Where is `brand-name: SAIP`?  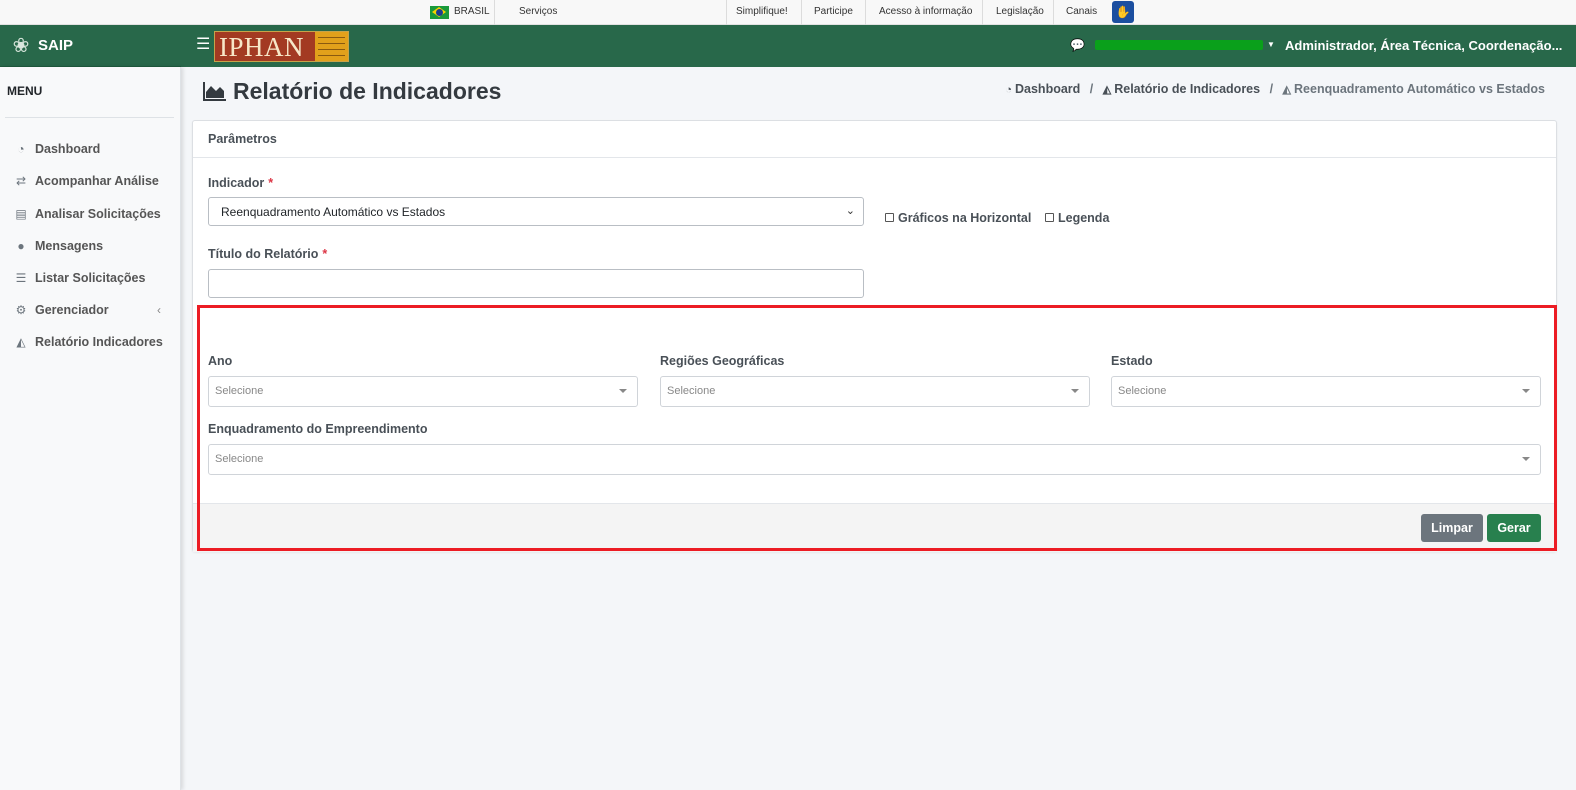
brand-name: SAIP is located at coordinates (56, 45).